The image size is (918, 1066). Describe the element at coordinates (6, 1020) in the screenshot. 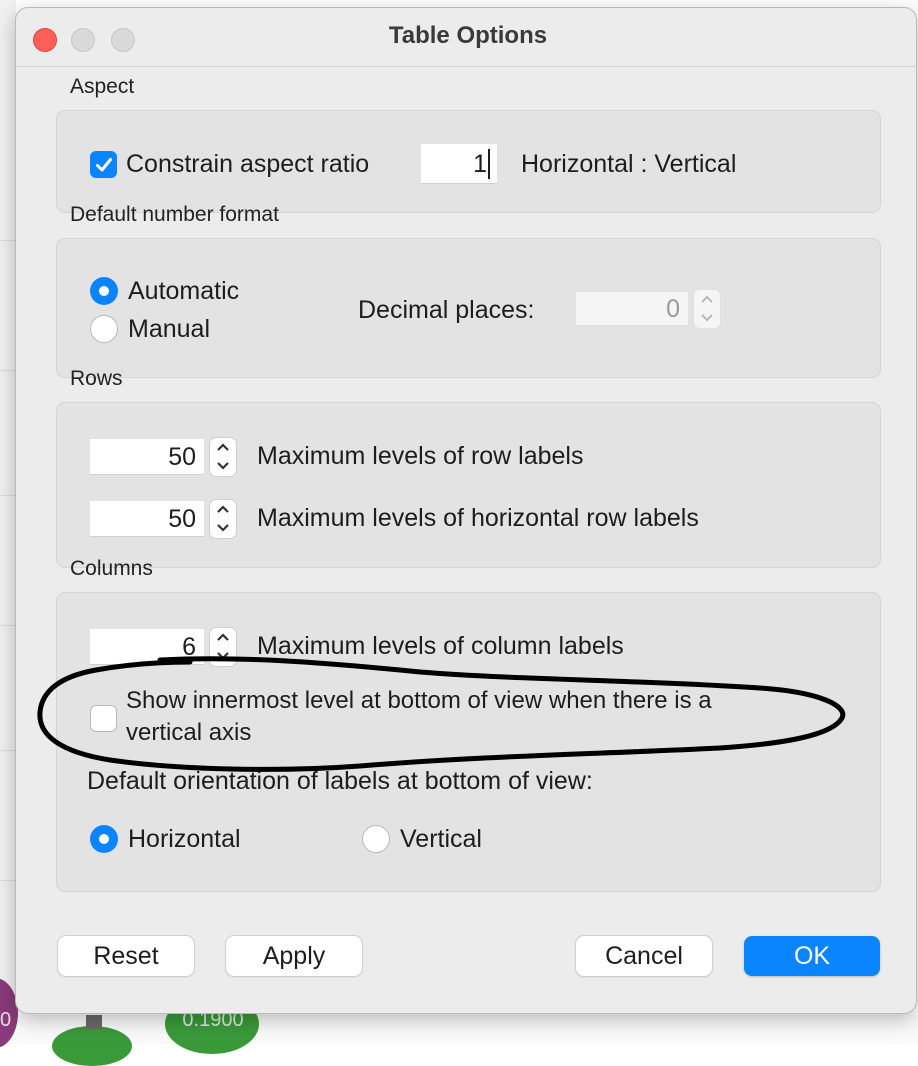

I see `background-edge-value: 0` at that location.